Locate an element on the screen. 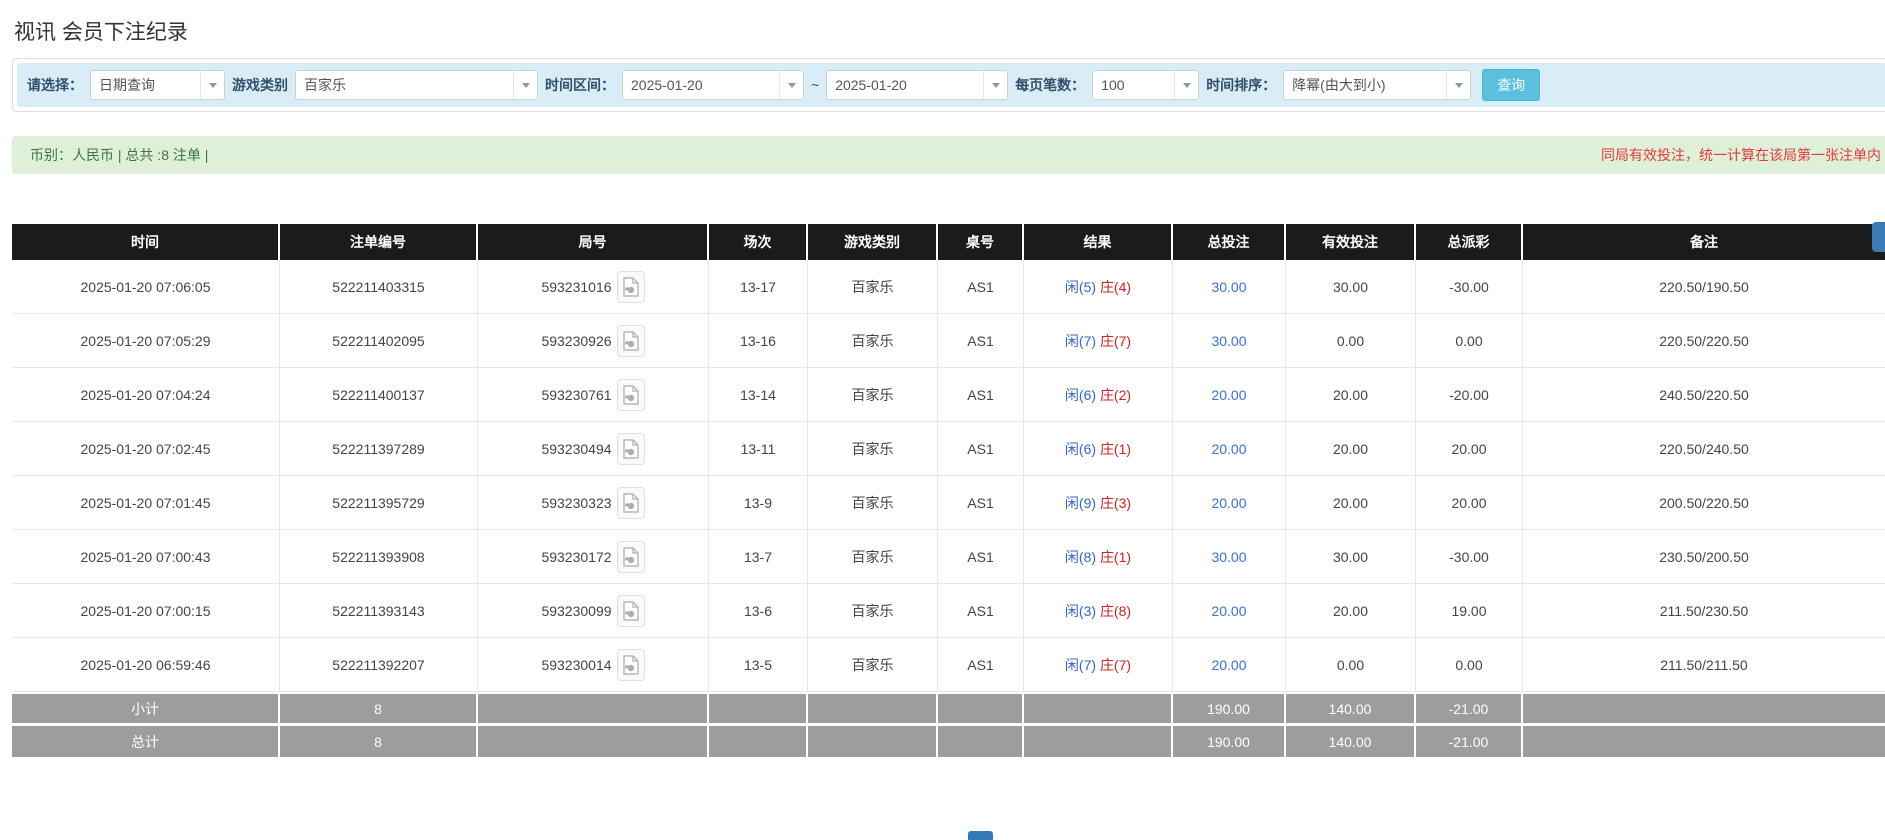  header-cell: 备注 is located at coordinates (1704, 242).